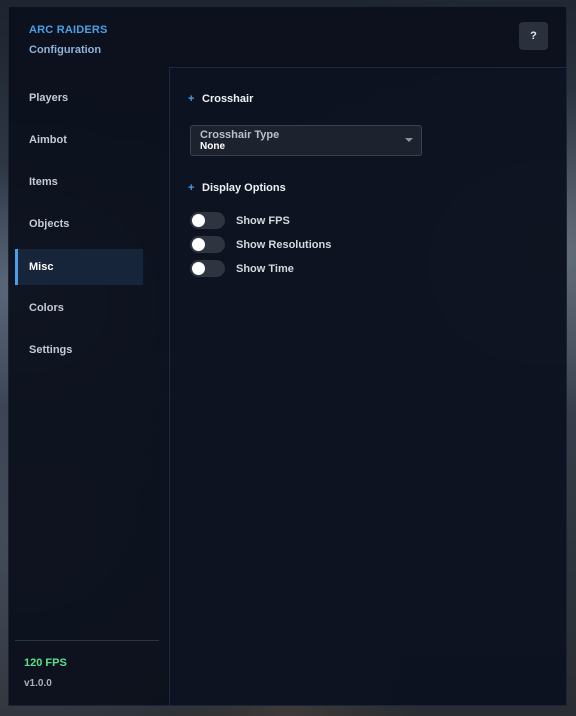 The width and height of the screenshot is (576, 716). What do you see at coordinates (45, 663) in the screenshot?
I see `fps-counter: 120 FPS` at bounding box center [45, 663].